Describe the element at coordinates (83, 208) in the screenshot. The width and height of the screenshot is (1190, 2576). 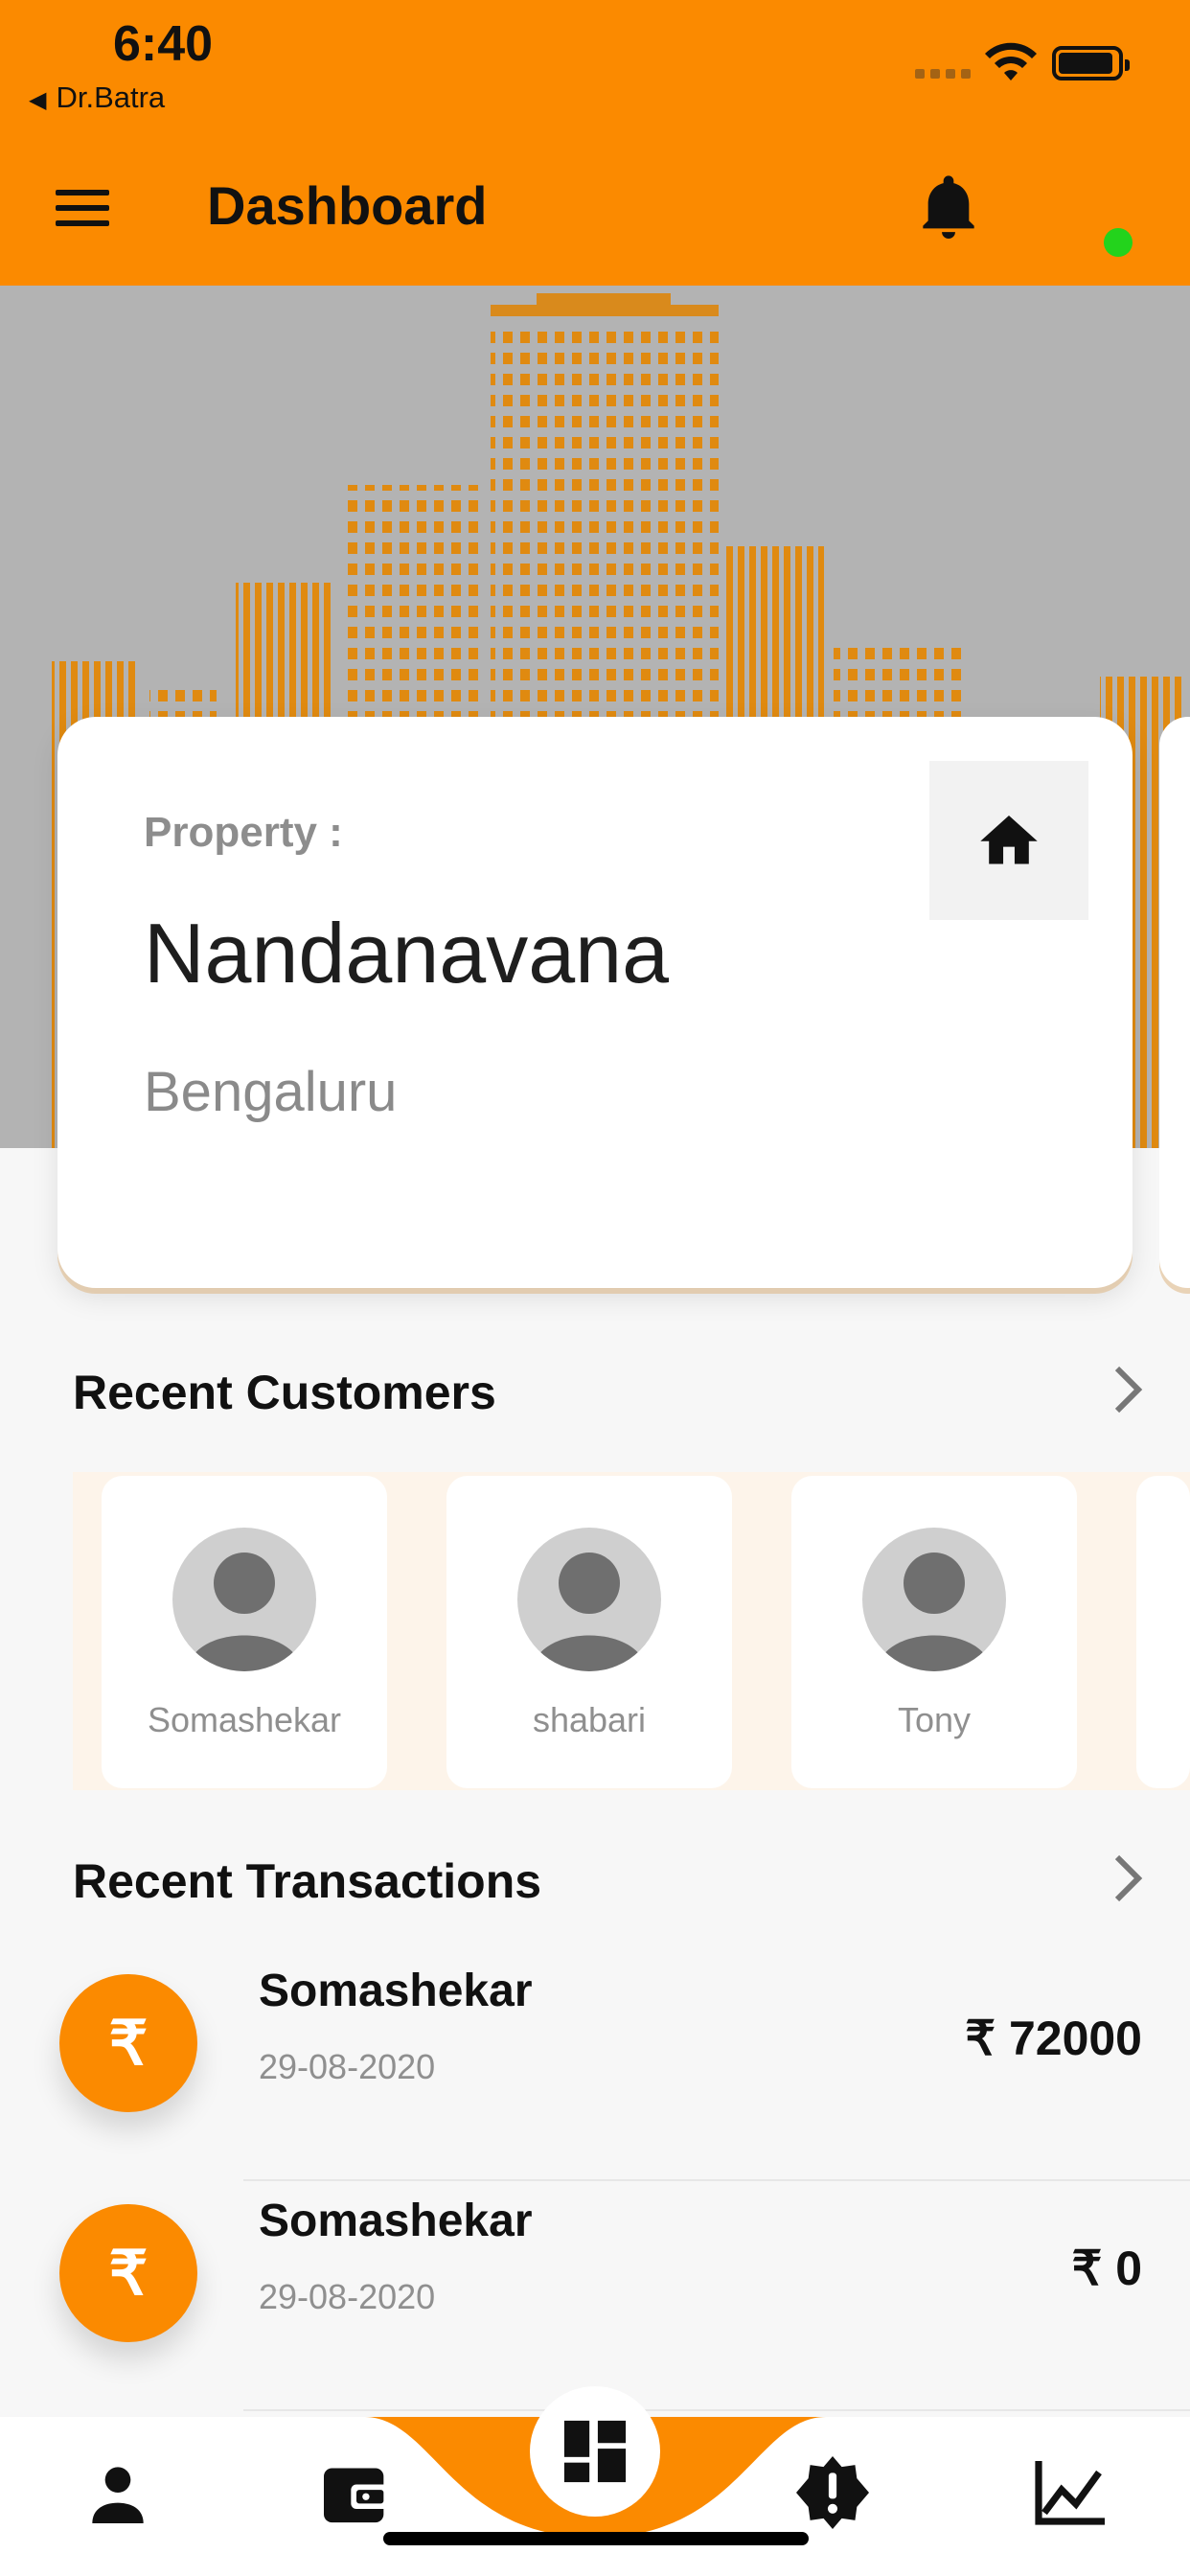
I see `menu-icon` at that location.